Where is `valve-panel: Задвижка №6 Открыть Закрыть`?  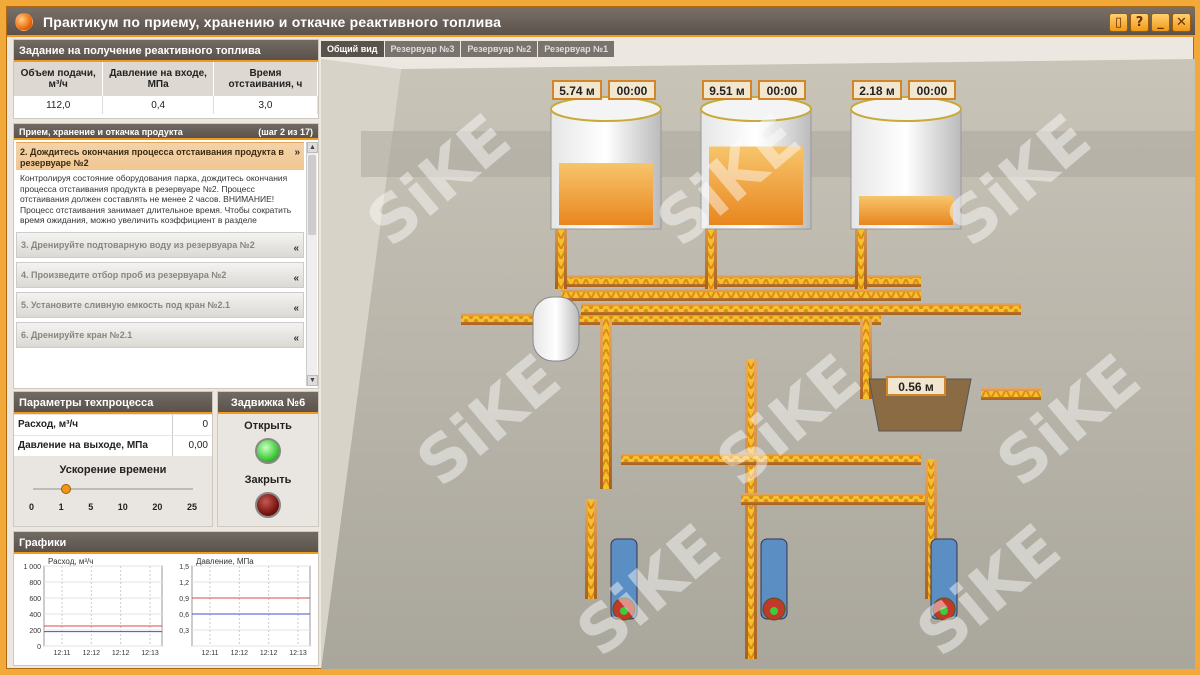
valve-panel: Задвижка №6 Открыть Закрыть is located at coordinates (268, 459).